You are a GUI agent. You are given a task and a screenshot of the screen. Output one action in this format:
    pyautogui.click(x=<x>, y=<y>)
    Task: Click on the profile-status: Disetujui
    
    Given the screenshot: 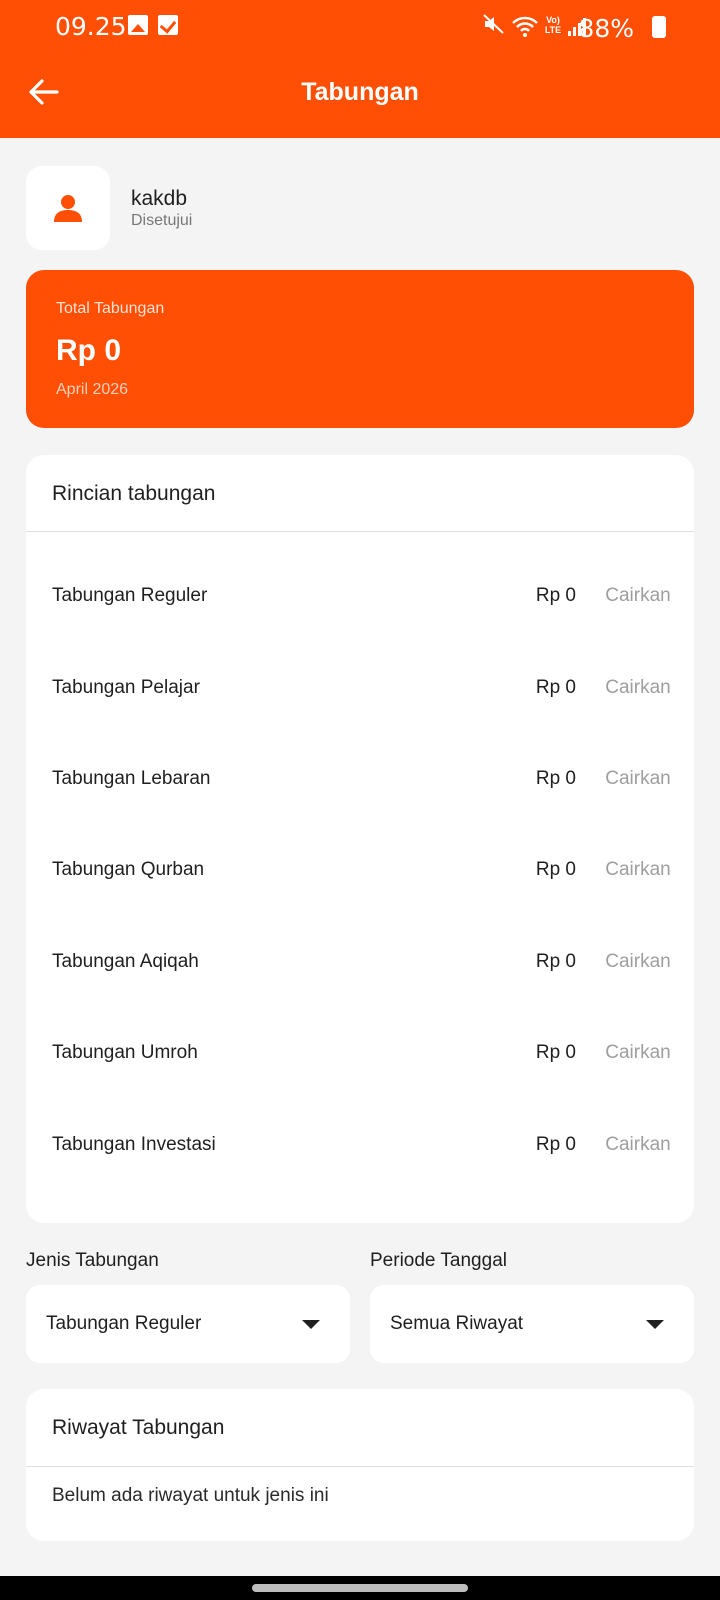 What is the action you would take?
    pyautogui.click(x=162, y=220)
    